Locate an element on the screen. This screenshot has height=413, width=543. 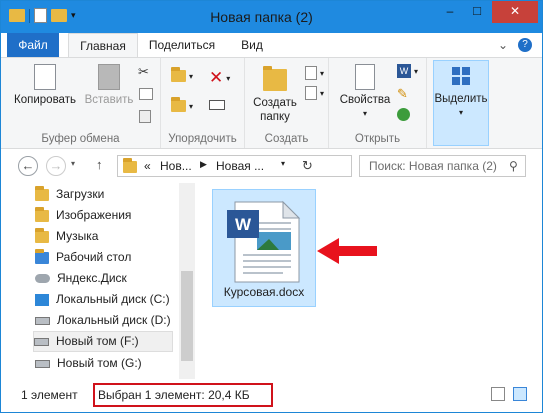
copy-path-icon is located at coordinates (146, 94).